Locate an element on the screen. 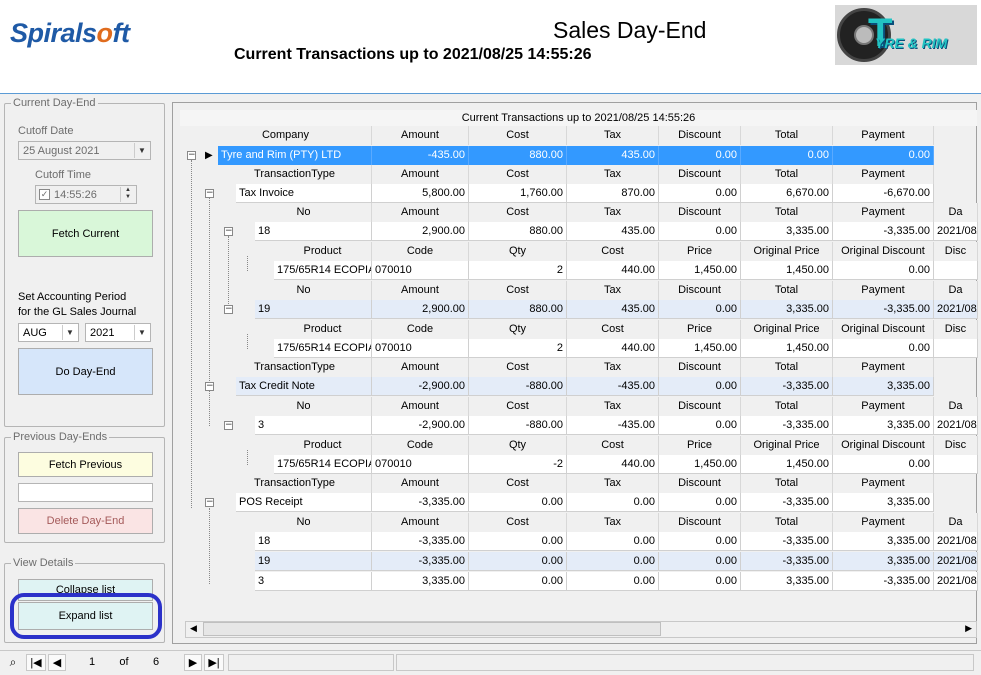 This screenshot has height=675, width=981. previous-dayend-field is located at coordinates (85, 492).